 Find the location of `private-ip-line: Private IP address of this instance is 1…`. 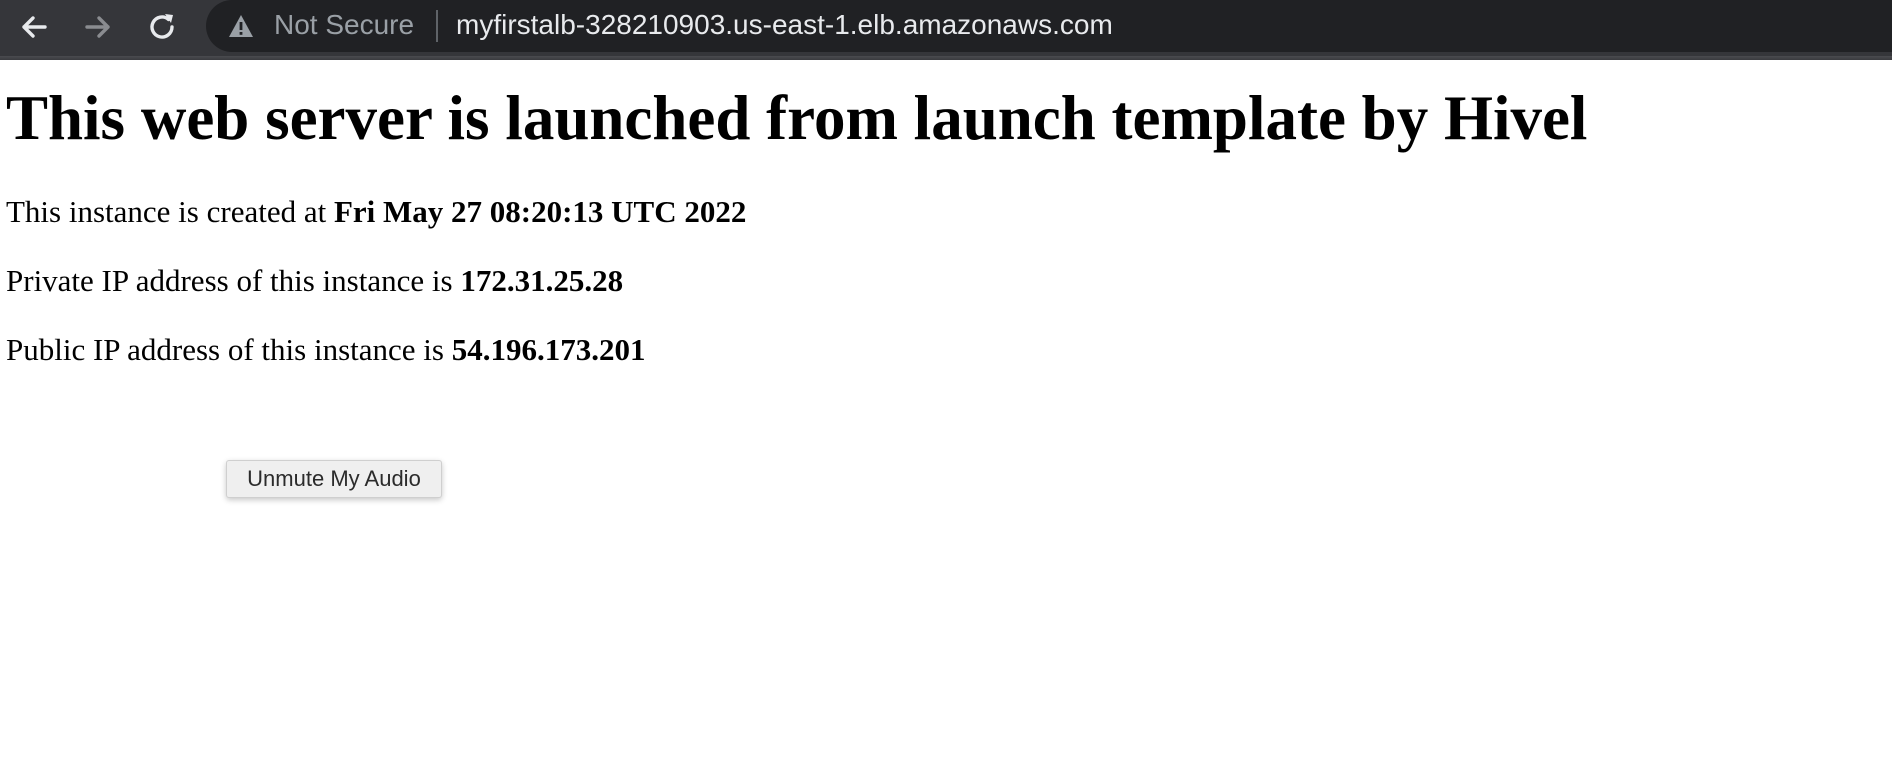

private-ip-line: Private IP address of this instance is 1… is located at coordinates (314, 281).